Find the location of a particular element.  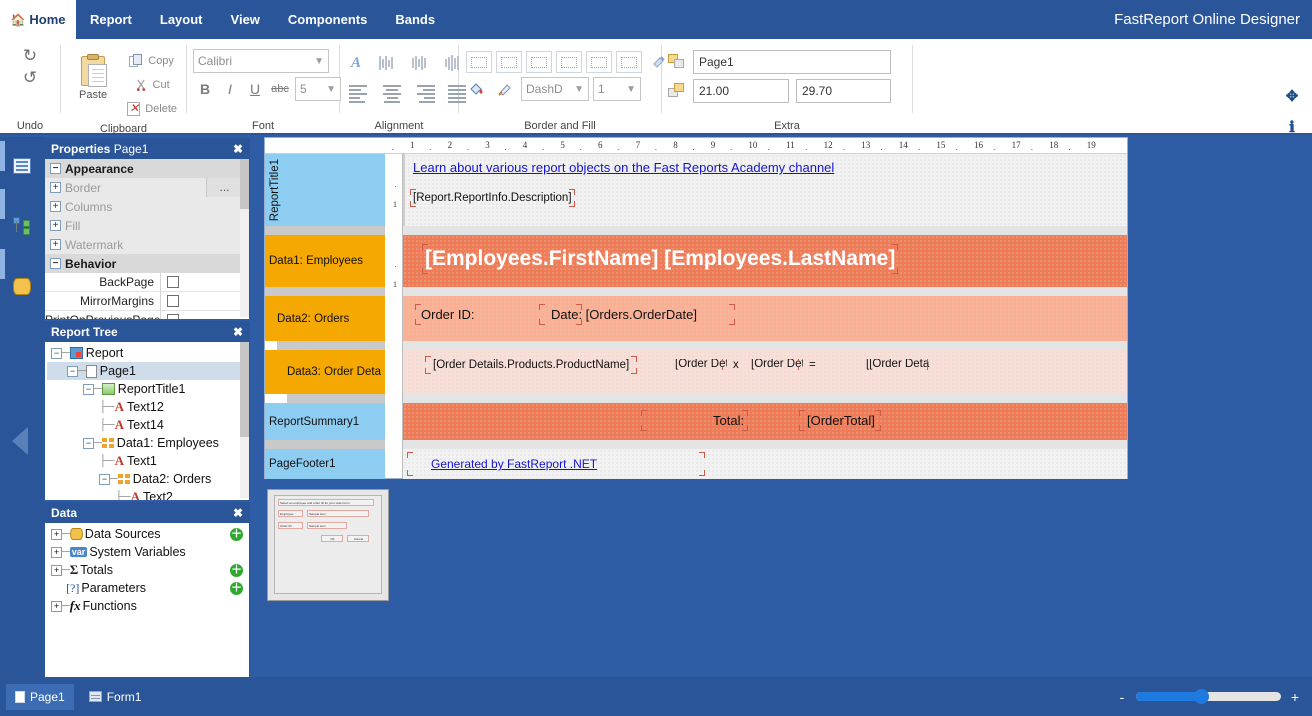

border-left-icon is located at coordinates (539, 62).